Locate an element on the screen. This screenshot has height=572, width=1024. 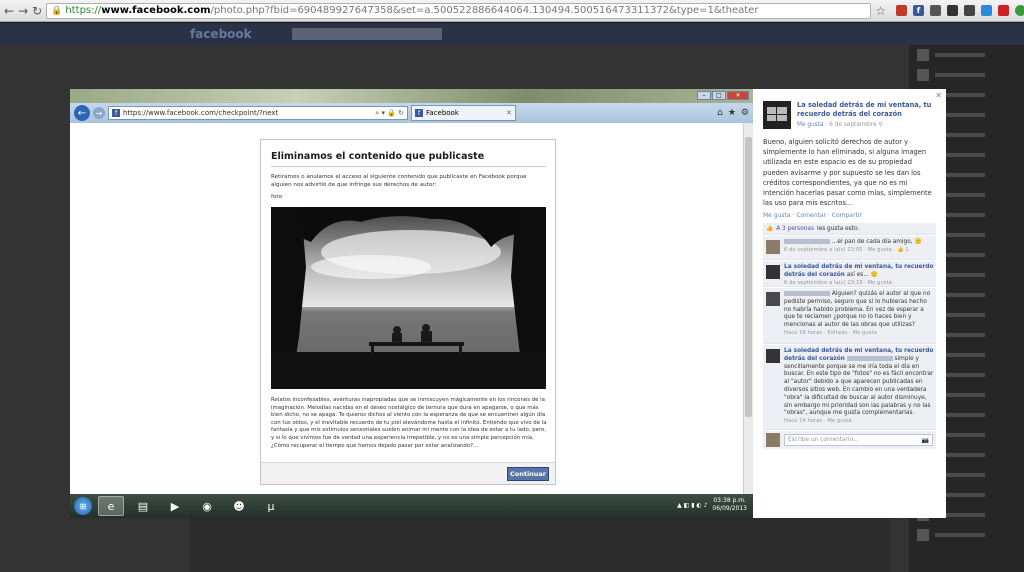
write-comment-box: Escribe un comentario... 📷 is located at coordinates (849, 440).